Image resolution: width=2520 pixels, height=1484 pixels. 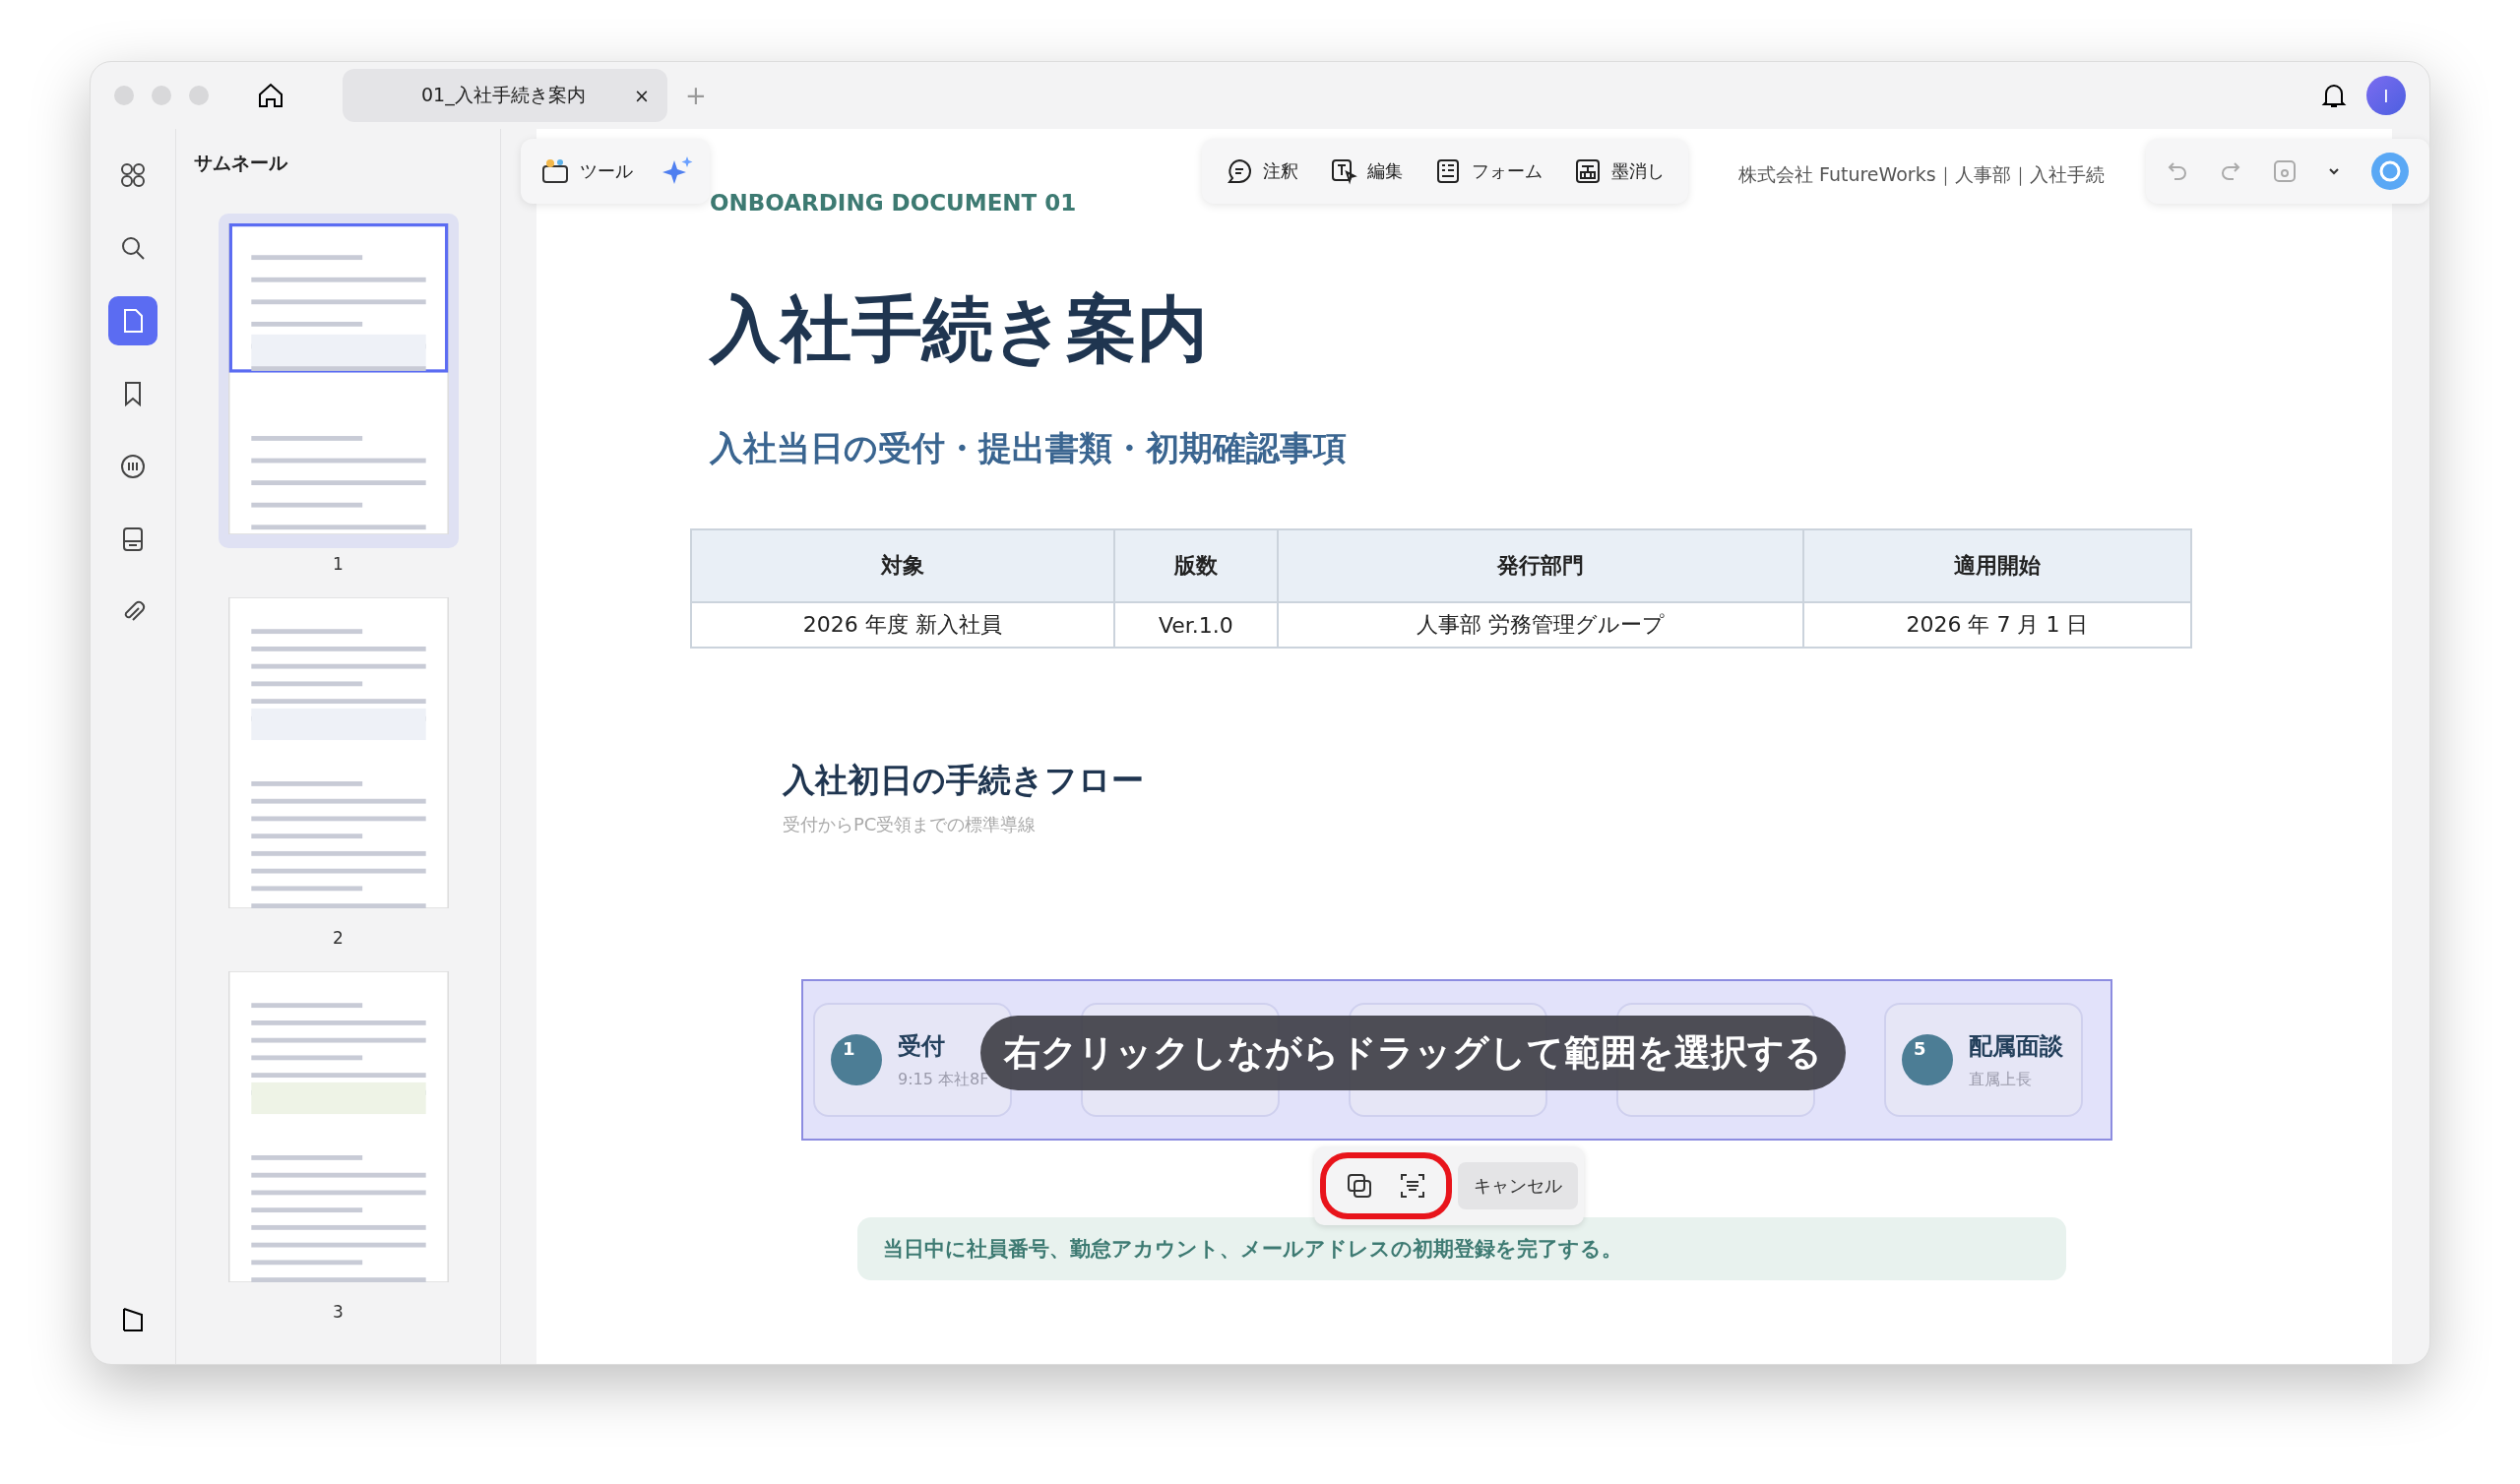 What do you see at coordinates (1996, 625) in the screenshot?
I see `table-cell: 2026 年 7 月 1 日` at bounding box center [1996, 625].